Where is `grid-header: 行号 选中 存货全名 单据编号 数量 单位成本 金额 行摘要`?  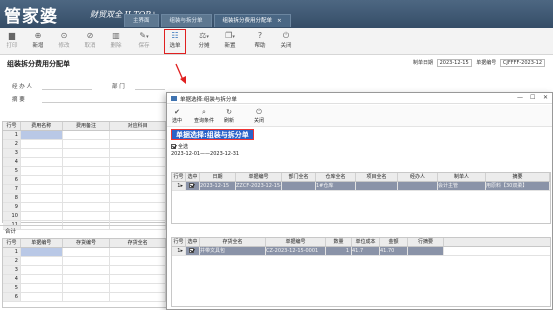 grid-header: 行号 选中 存货全名 单据编号 数量 单位成本 金额 行摘要 is located at coordinates (361, 242).